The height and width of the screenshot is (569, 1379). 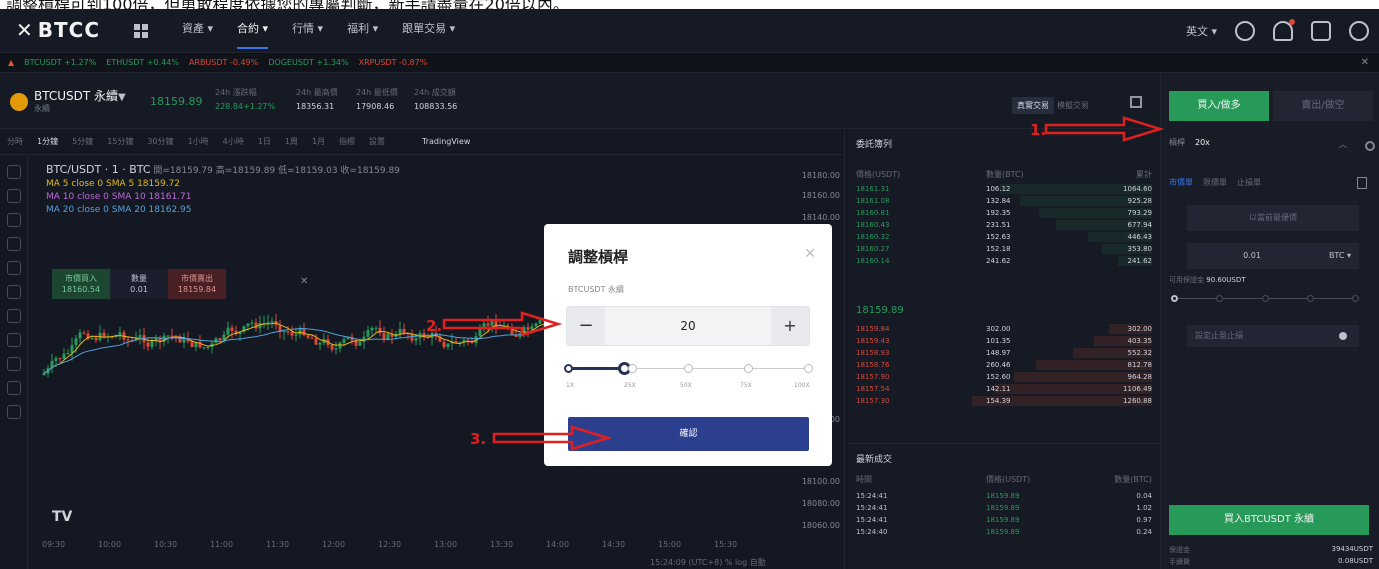 I want to click on leverage-slider, so click(x=688, y=368).